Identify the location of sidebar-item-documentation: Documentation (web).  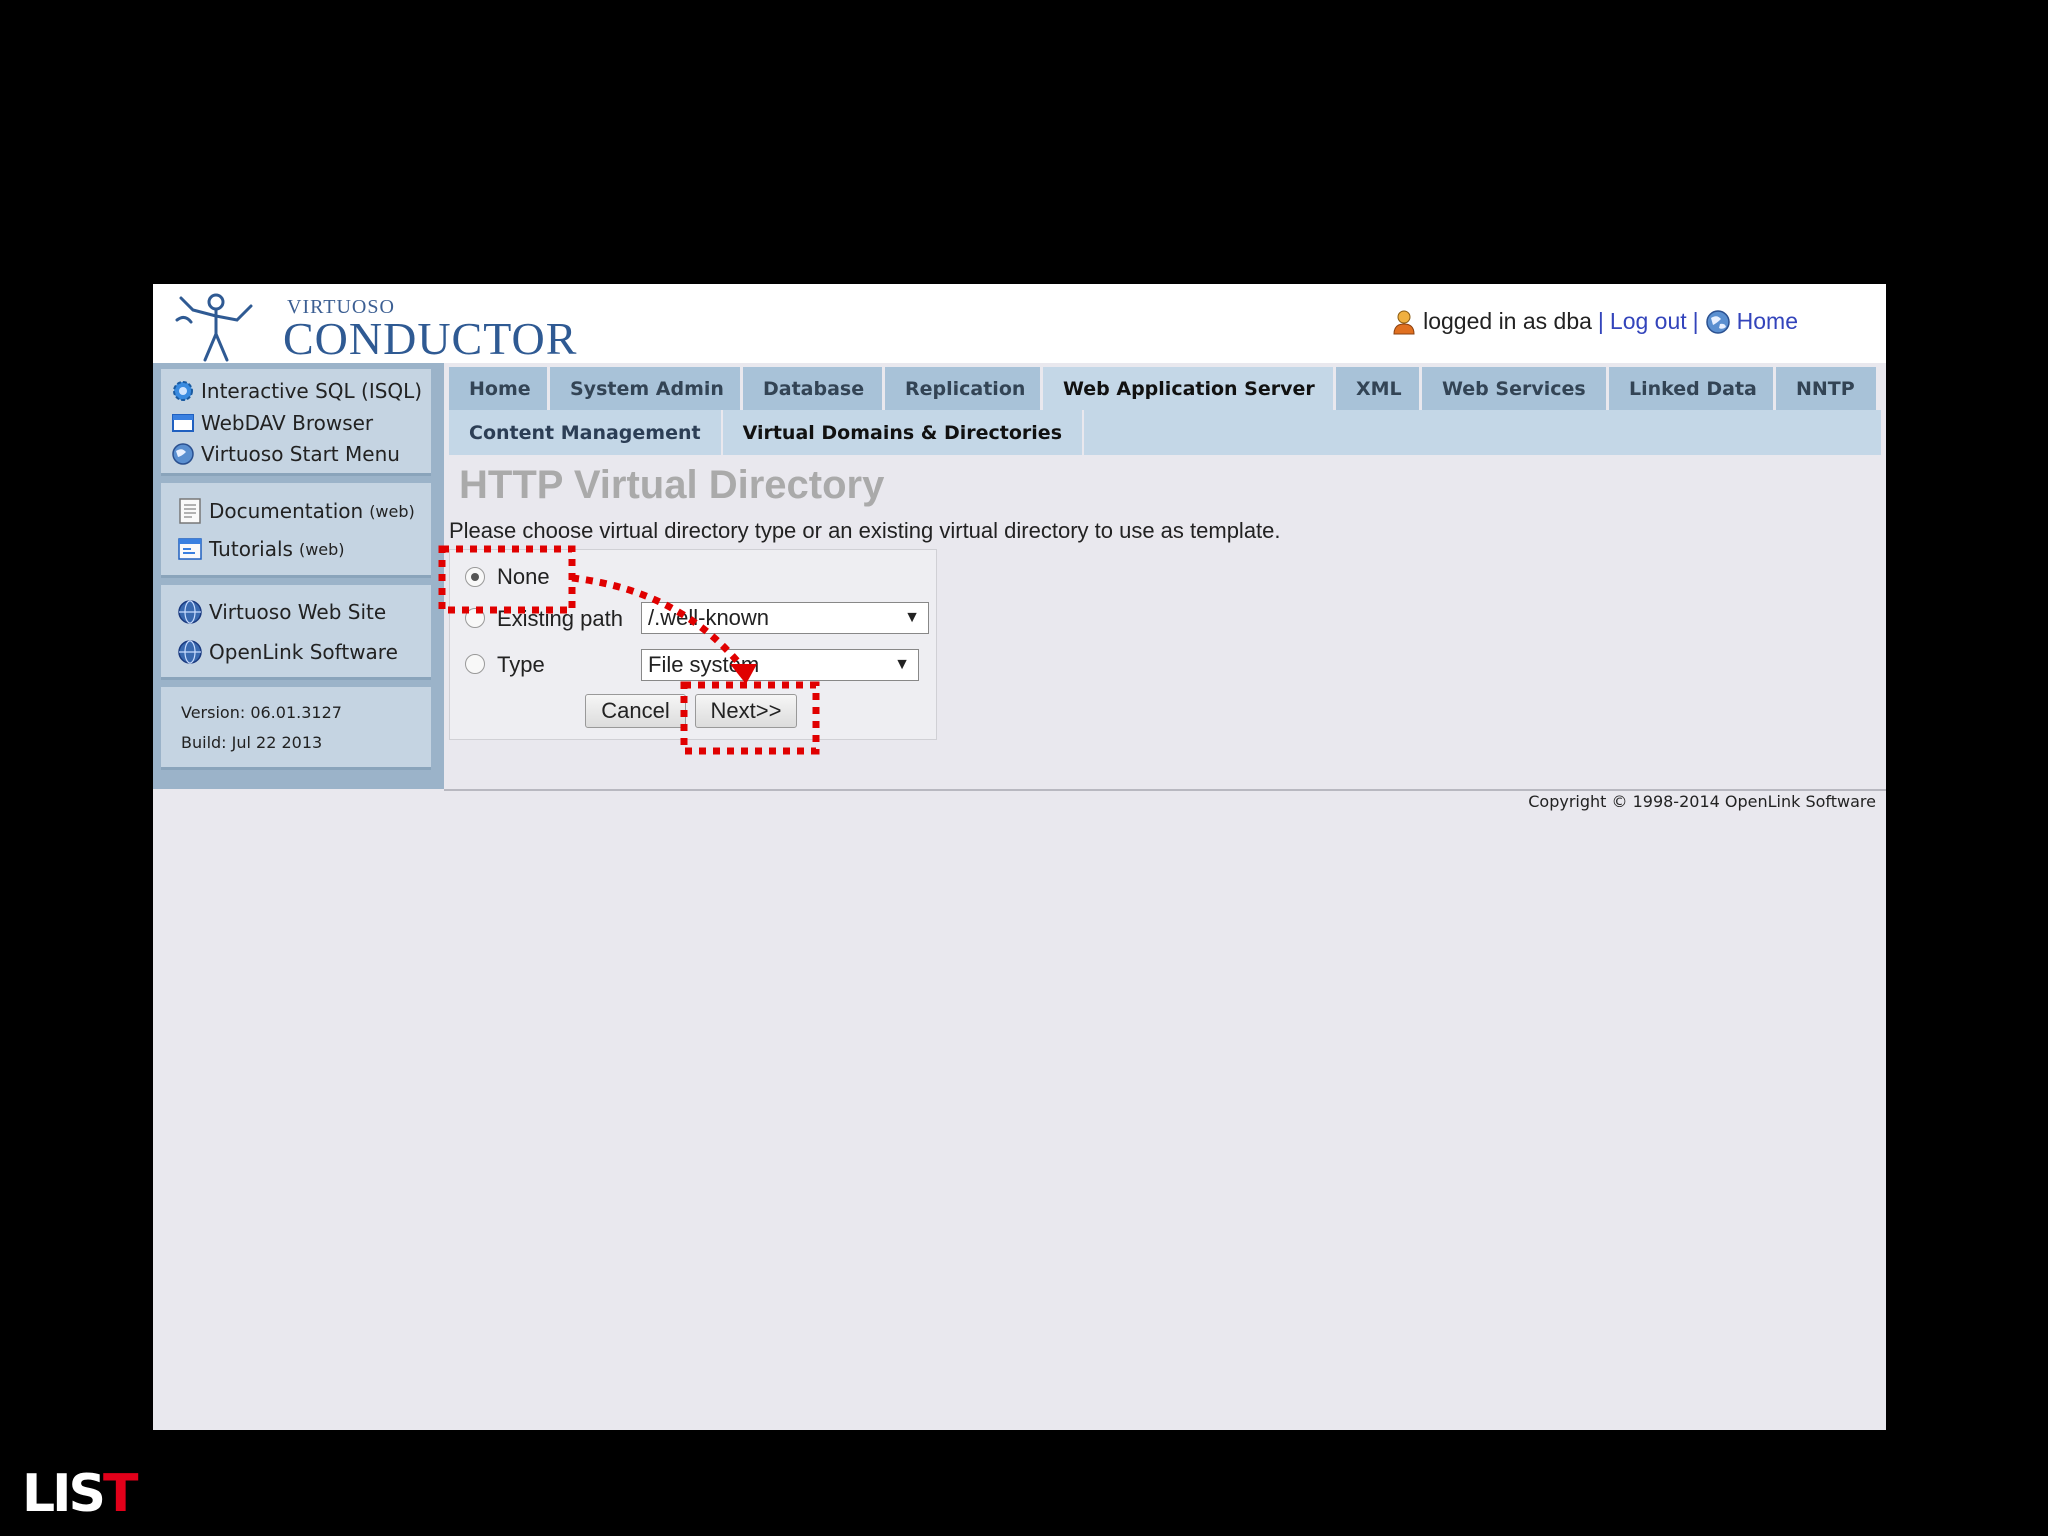
(296, 511).